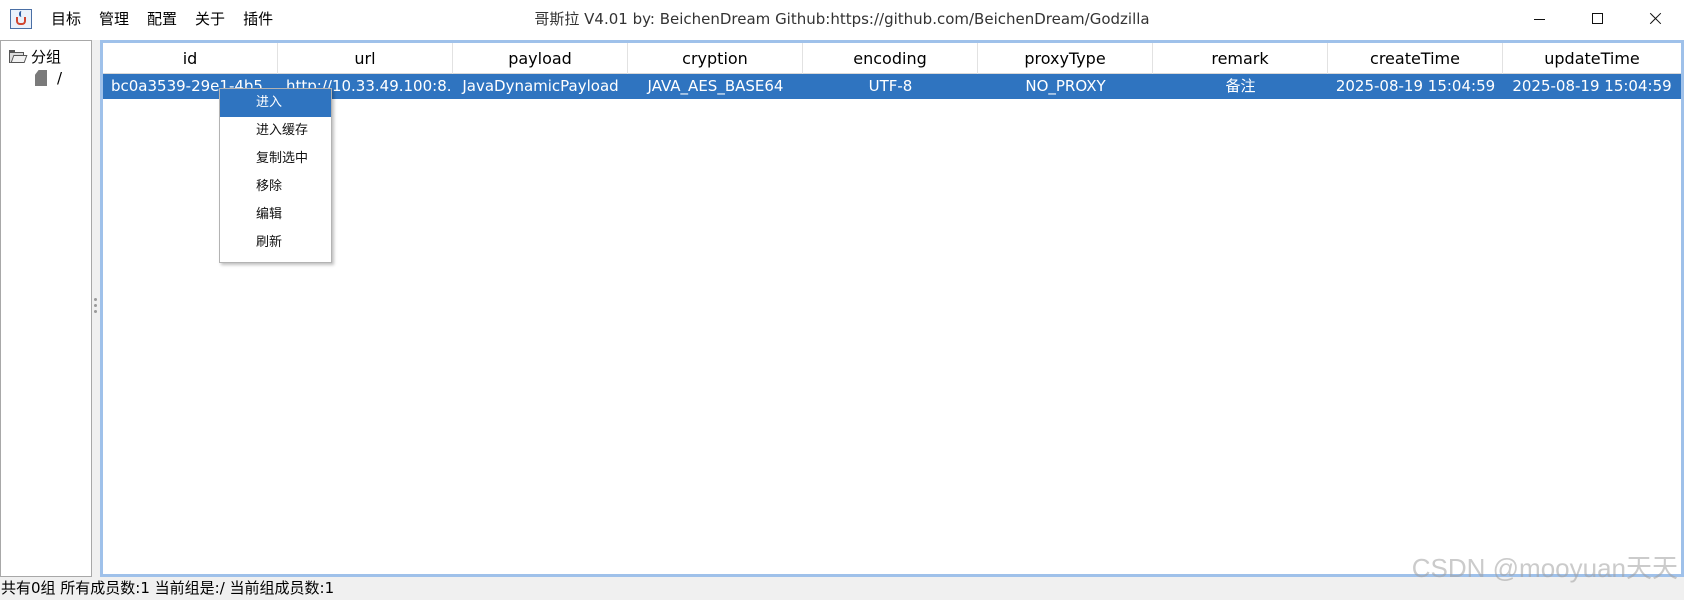 This screenshot has width=1684, height=600. Describe the element at coordinates (1065, 86) in the screenshot. I see `cell-proxytype: NO_PROXY` at that location.